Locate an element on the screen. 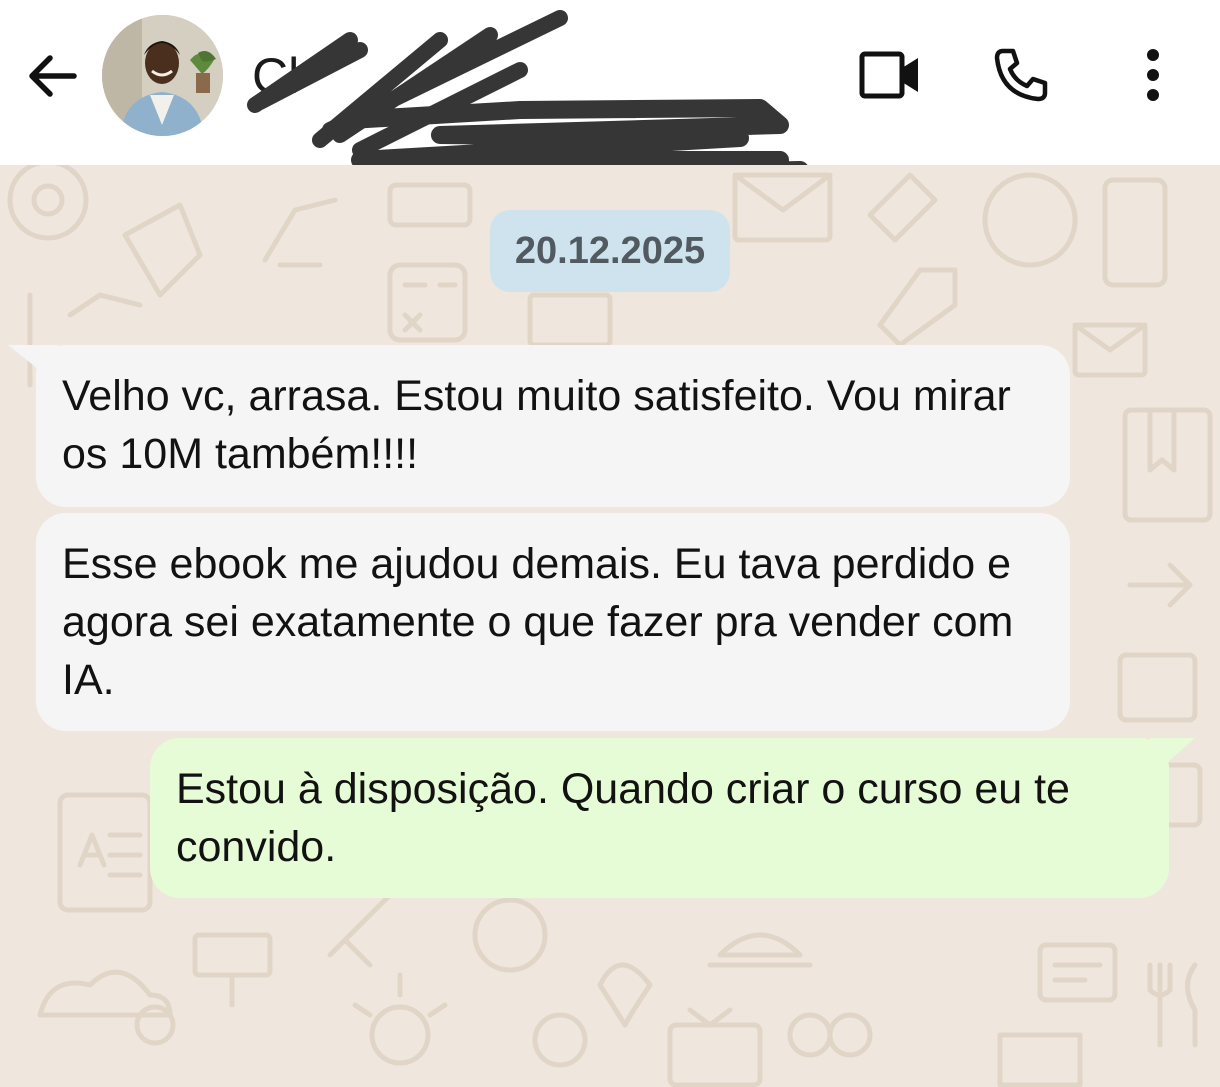  phone-icon is located at coordinates (1021, 75).